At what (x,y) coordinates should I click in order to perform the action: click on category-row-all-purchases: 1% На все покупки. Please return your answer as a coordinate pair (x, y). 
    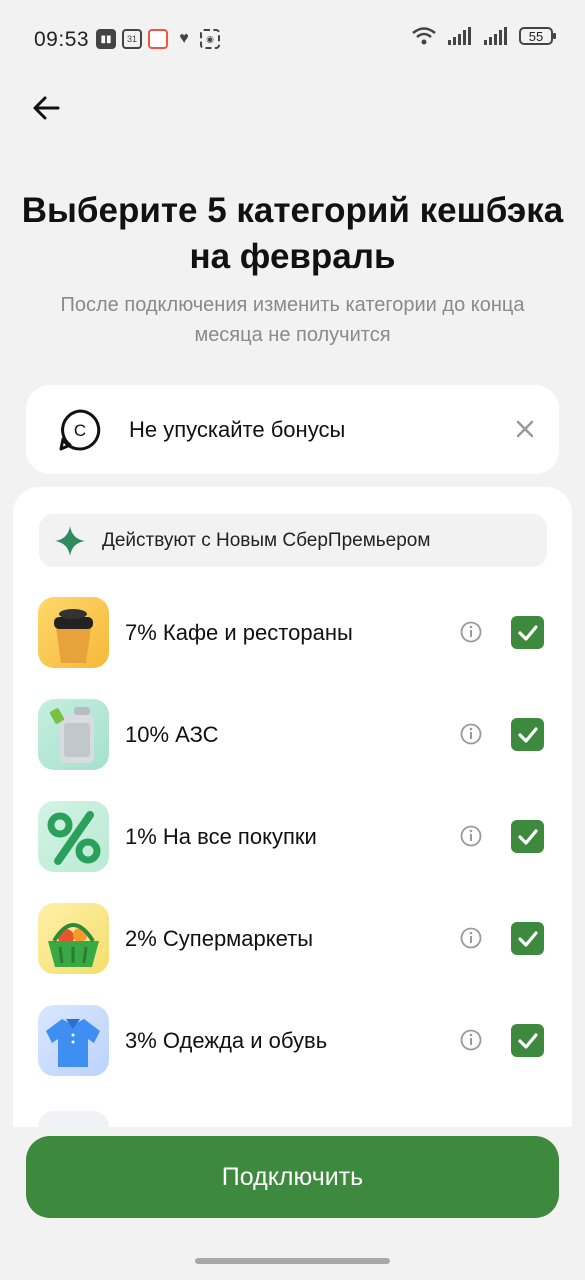
    Looking at the image, I should click on (292, 836).